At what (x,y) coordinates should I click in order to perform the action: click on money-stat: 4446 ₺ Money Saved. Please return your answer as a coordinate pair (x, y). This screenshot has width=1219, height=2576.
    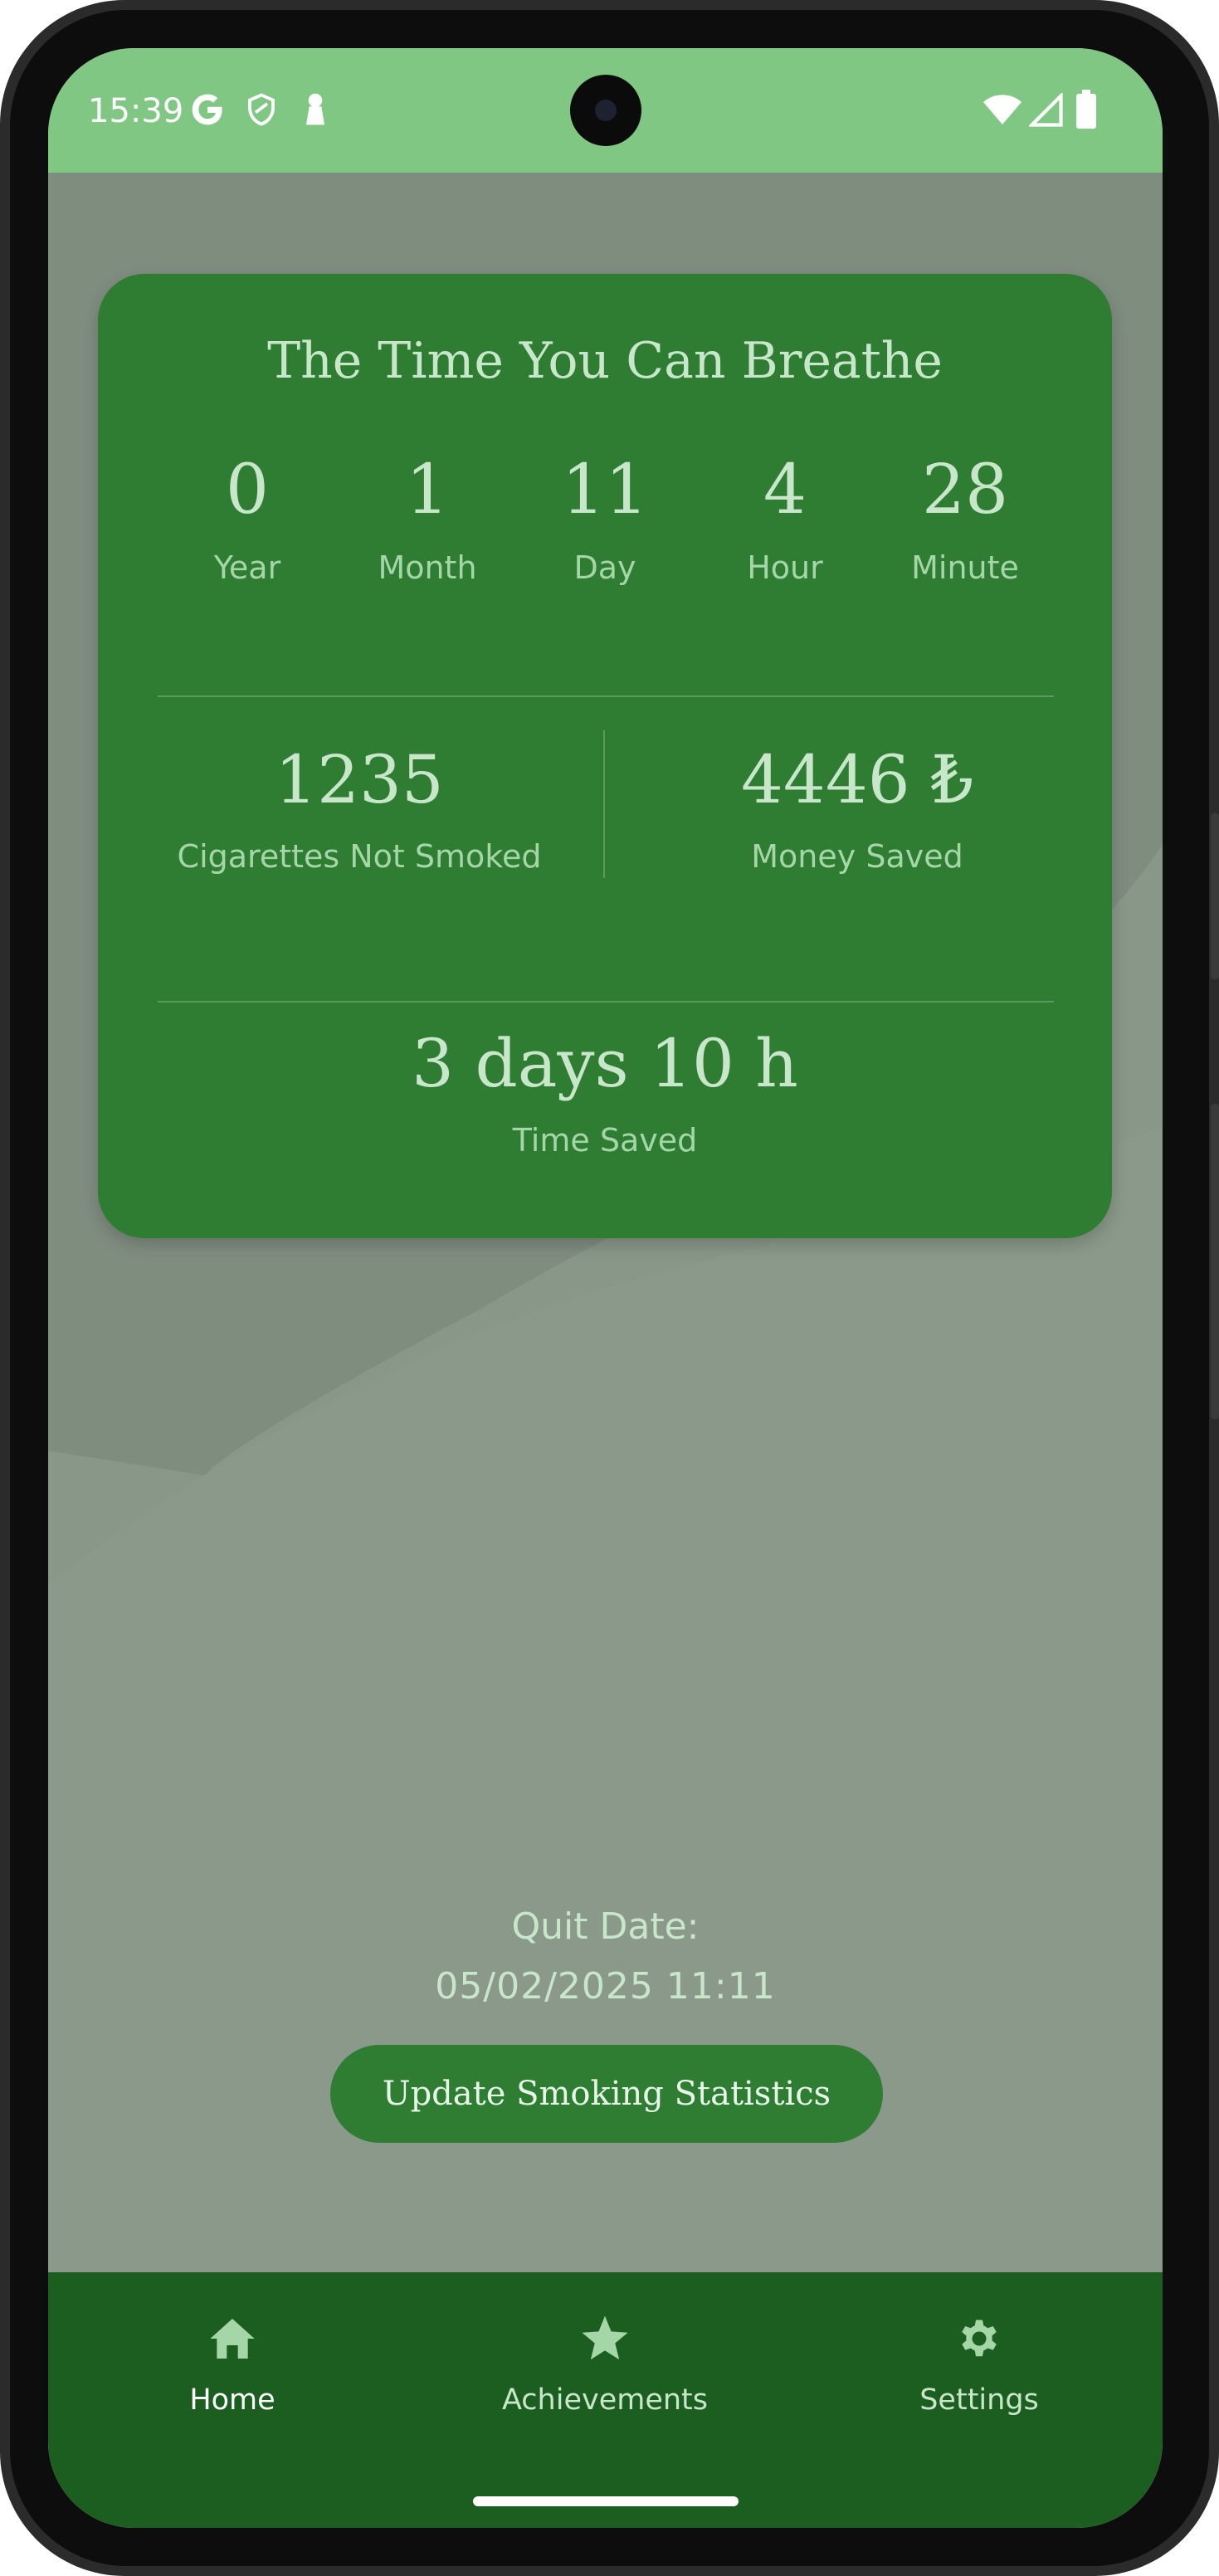
    Looking at the image, I should click on (857, 809).